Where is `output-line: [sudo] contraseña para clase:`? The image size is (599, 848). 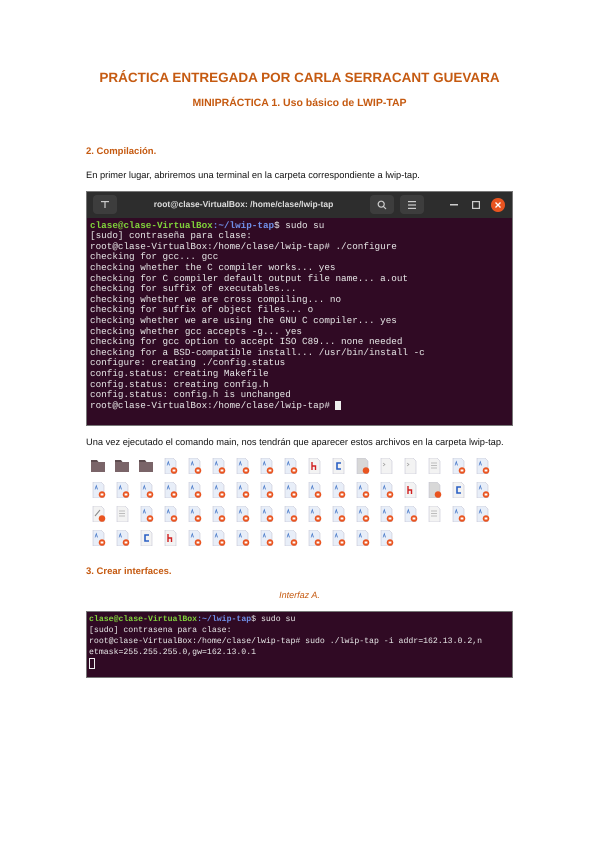 output-line: [sudo] contraseña para clase: is located at coordinates (171, 236).